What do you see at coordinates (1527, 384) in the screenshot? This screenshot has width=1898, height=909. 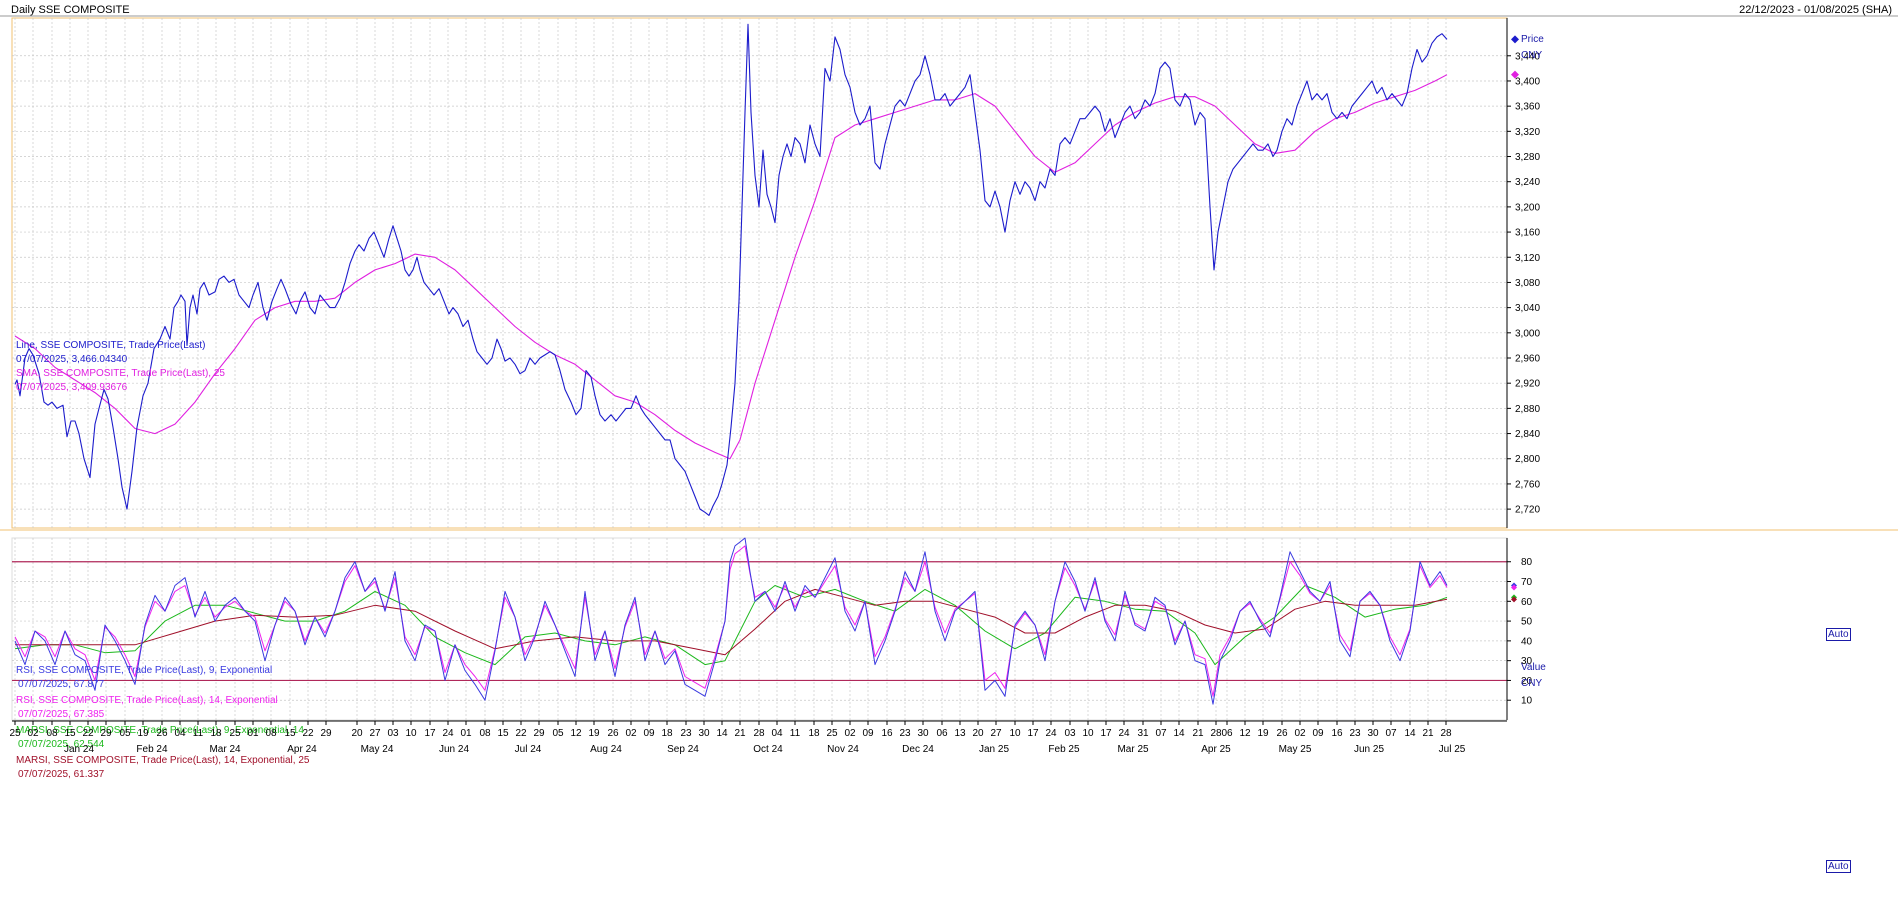 I see `price-ytick-label: 2,920` at bounding box center [1527, 384].